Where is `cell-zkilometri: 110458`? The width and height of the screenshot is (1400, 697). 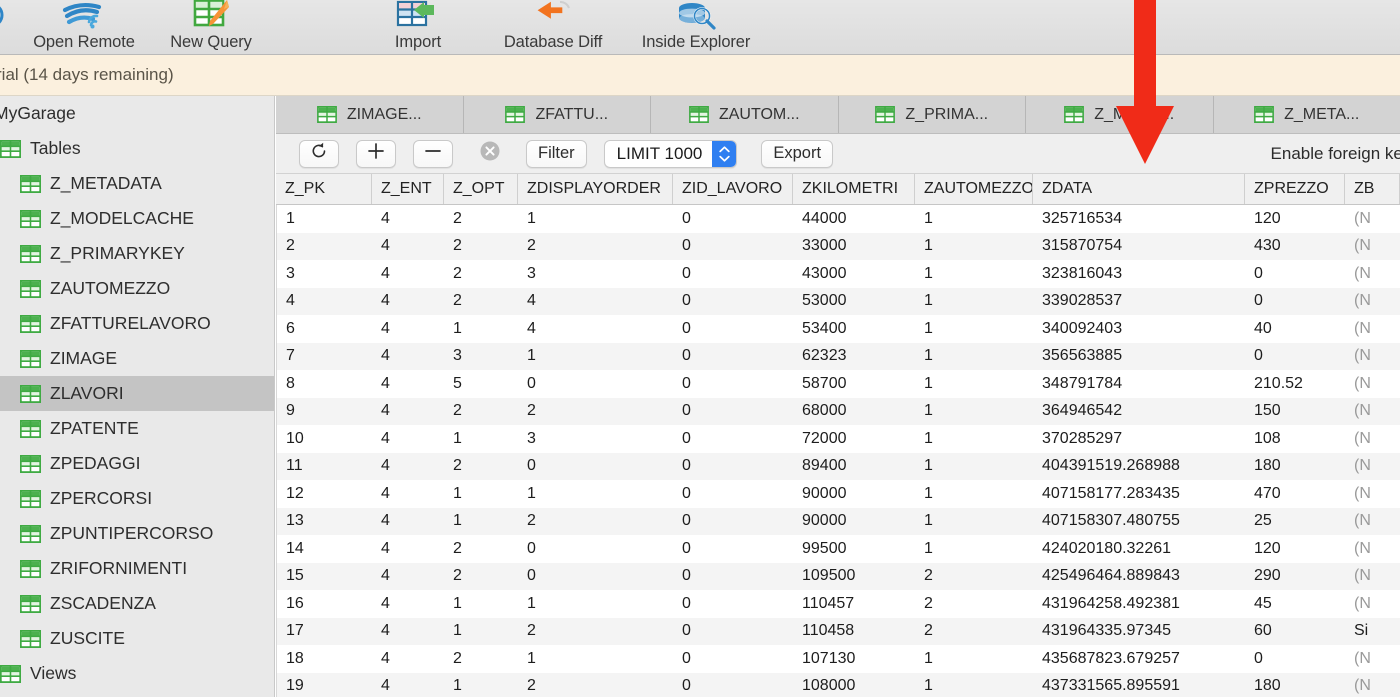
cell-zkilometri: 110458 is located at coordinates (854, 632).